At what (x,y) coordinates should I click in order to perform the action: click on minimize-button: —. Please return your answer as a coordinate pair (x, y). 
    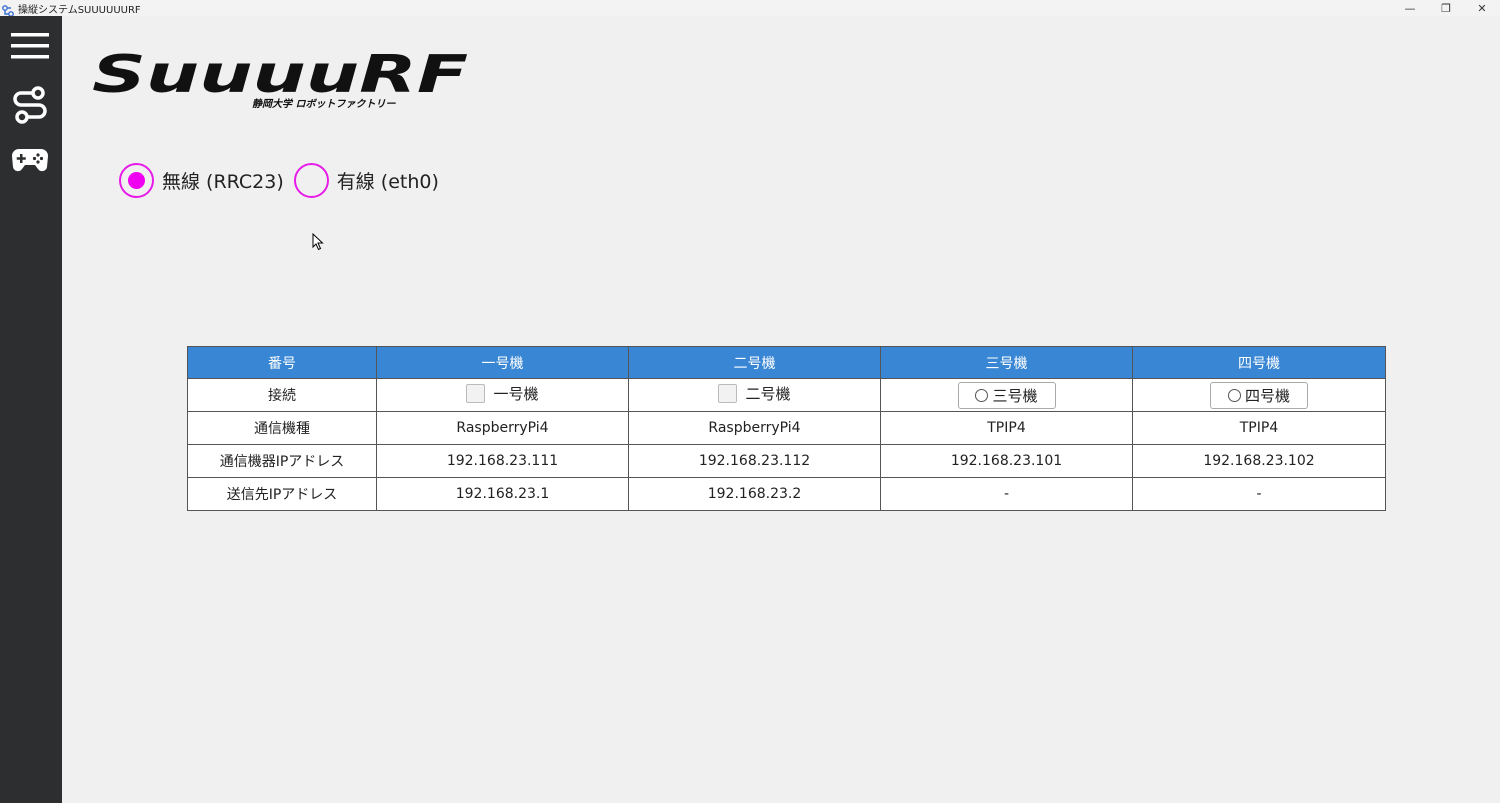
    Looking at the image, I should click on (1410, 8).